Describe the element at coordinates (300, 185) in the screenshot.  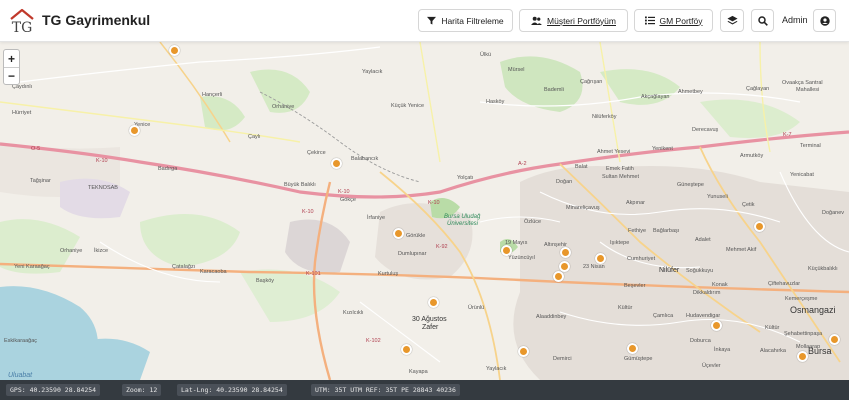
I see `map-label: Büyük Balıklı` at that location.